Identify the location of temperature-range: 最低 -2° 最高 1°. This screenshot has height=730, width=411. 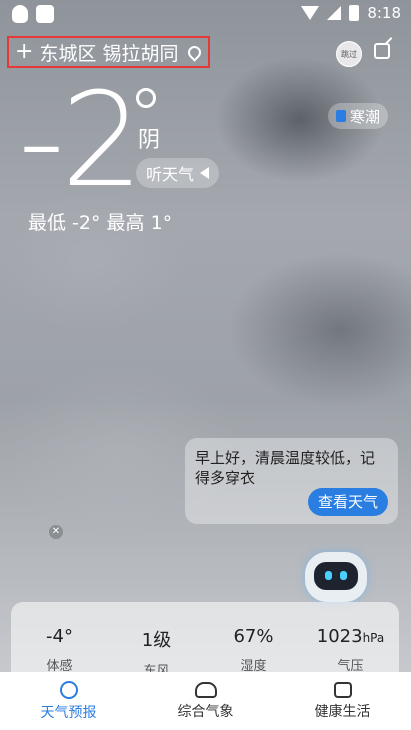
(100, 221).